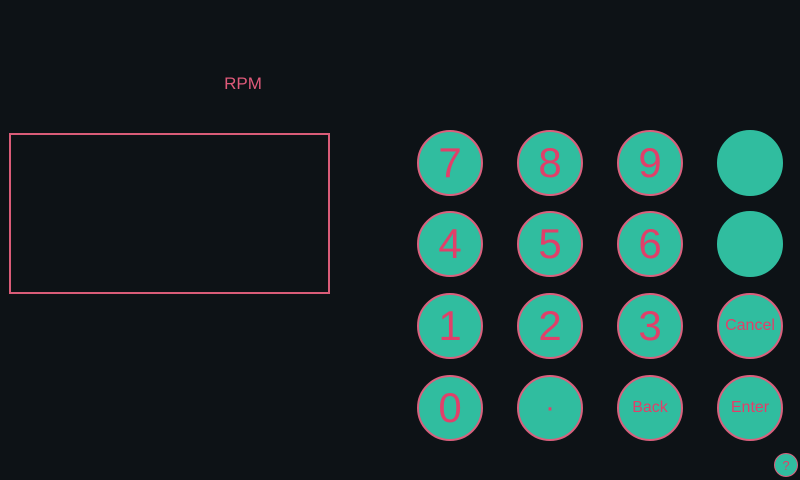 This screenshot has width=800, height=480. I want to click on decimal-point-button: ·, so click(550, 408).